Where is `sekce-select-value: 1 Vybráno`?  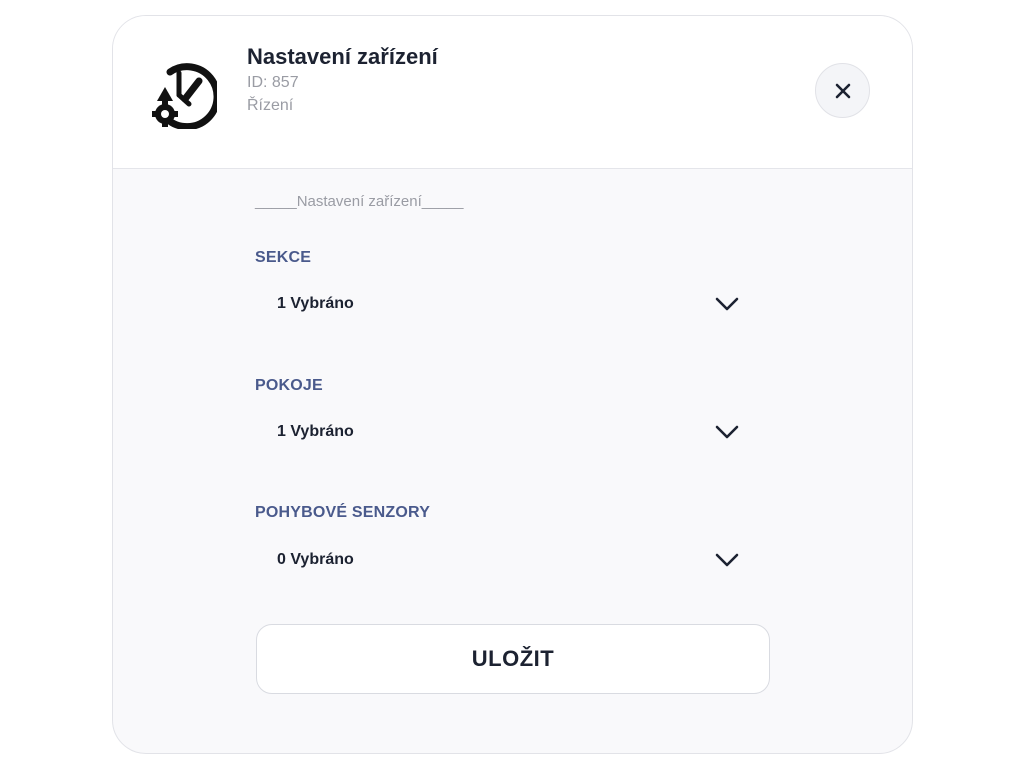 sekce-select-value: 1 Vybráno is located at coordinates (315, 303).